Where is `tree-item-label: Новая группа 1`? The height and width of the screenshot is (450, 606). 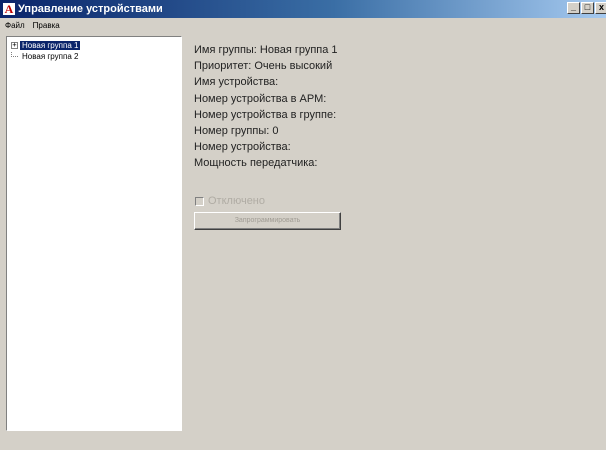
tree-item-label: Новая группа 1 is located at coordinates (50, 45).